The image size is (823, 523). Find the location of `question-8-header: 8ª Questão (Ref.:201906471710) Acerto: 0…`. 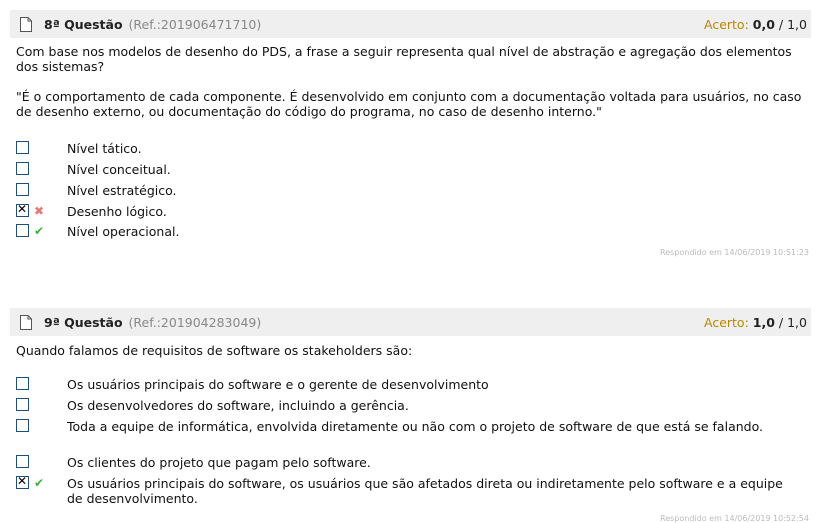

question-8-header: 8ª Questão (Ref.:201906471710) Acerto: 0… is located at coordinates (410, 24).